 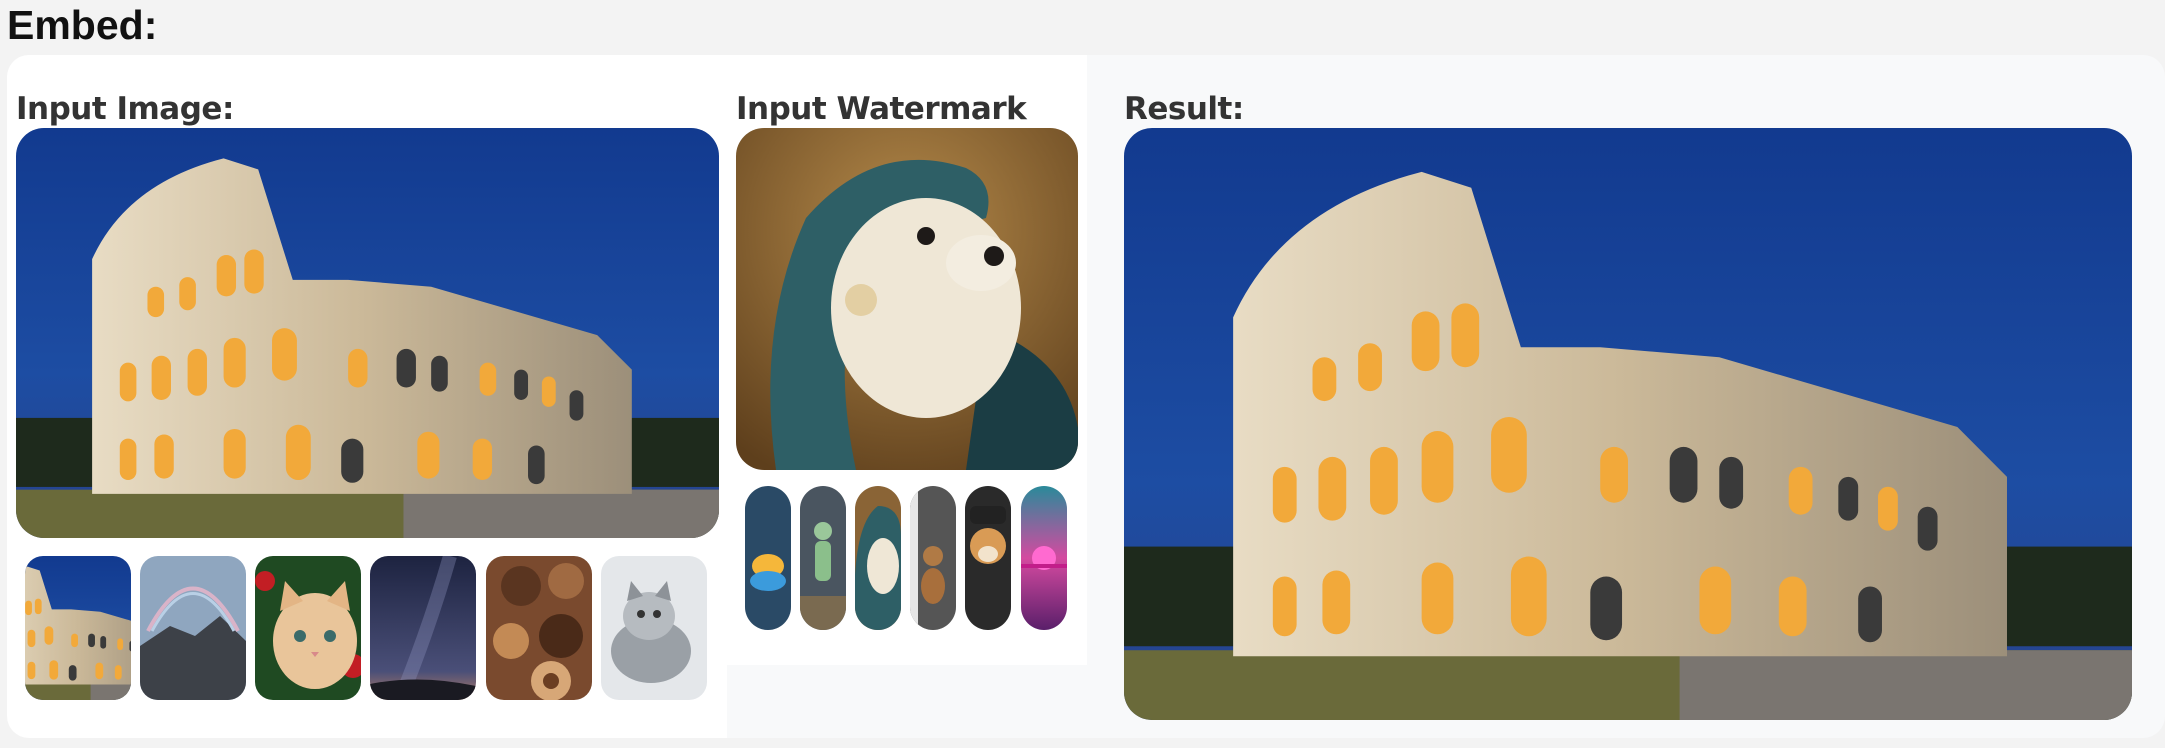 I want to click on example-image-kitten, so click(x=308, y=628).